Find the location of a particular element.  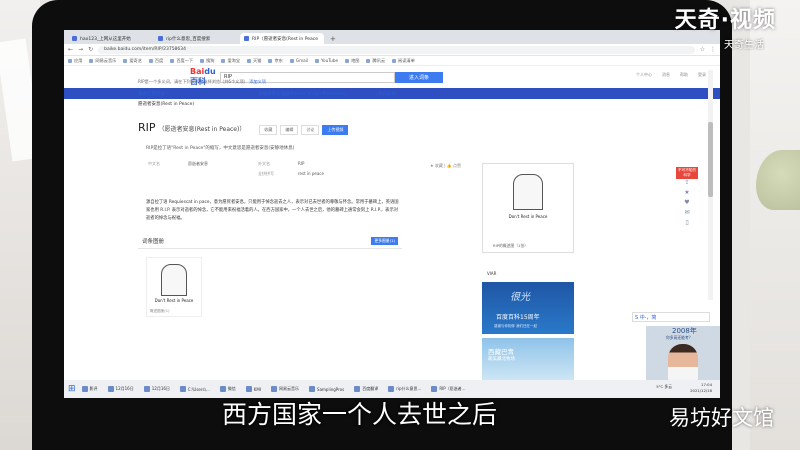

like-icon: ♥ is located at coordinates (687, 204).